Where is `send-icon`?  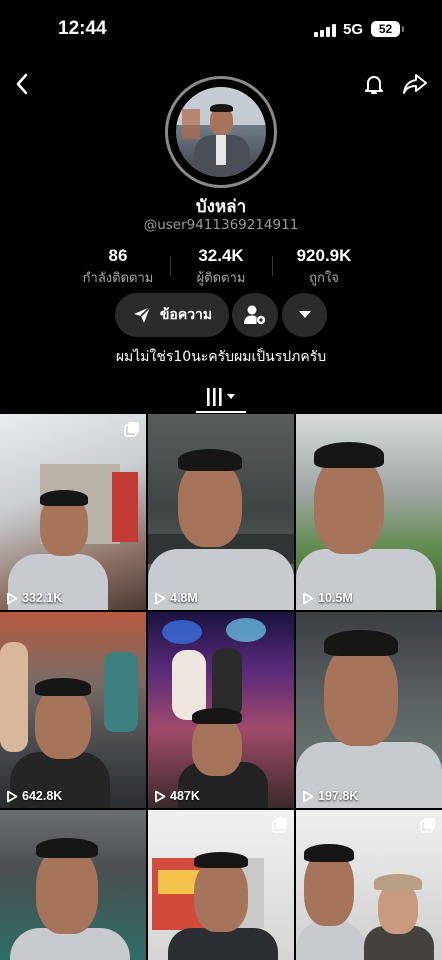 send-icon is located at coordinates (142, 314).